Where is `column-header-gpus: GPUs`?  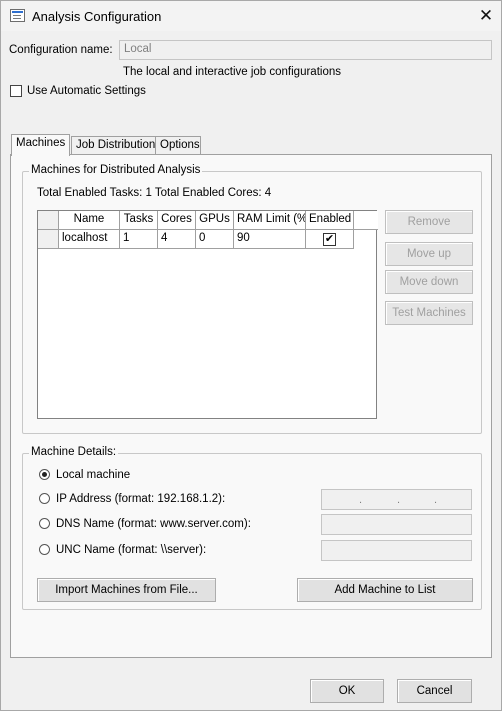 column-header-gpus: GPUs is located at coordinates (215, 220).